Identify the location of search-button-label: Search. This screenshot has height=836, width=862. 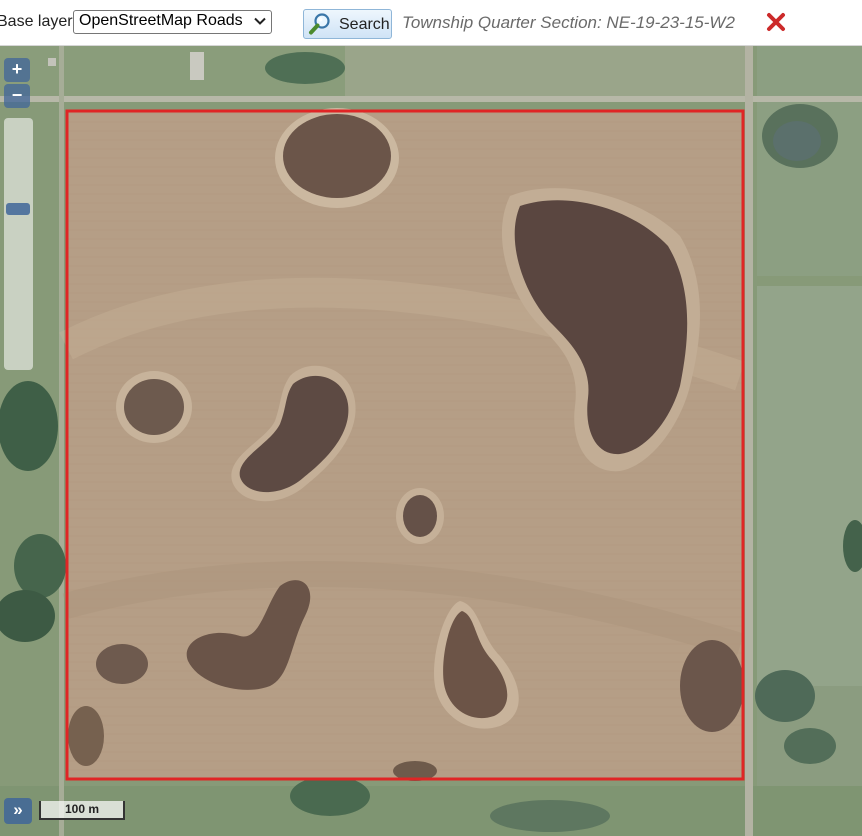
(364, 24).